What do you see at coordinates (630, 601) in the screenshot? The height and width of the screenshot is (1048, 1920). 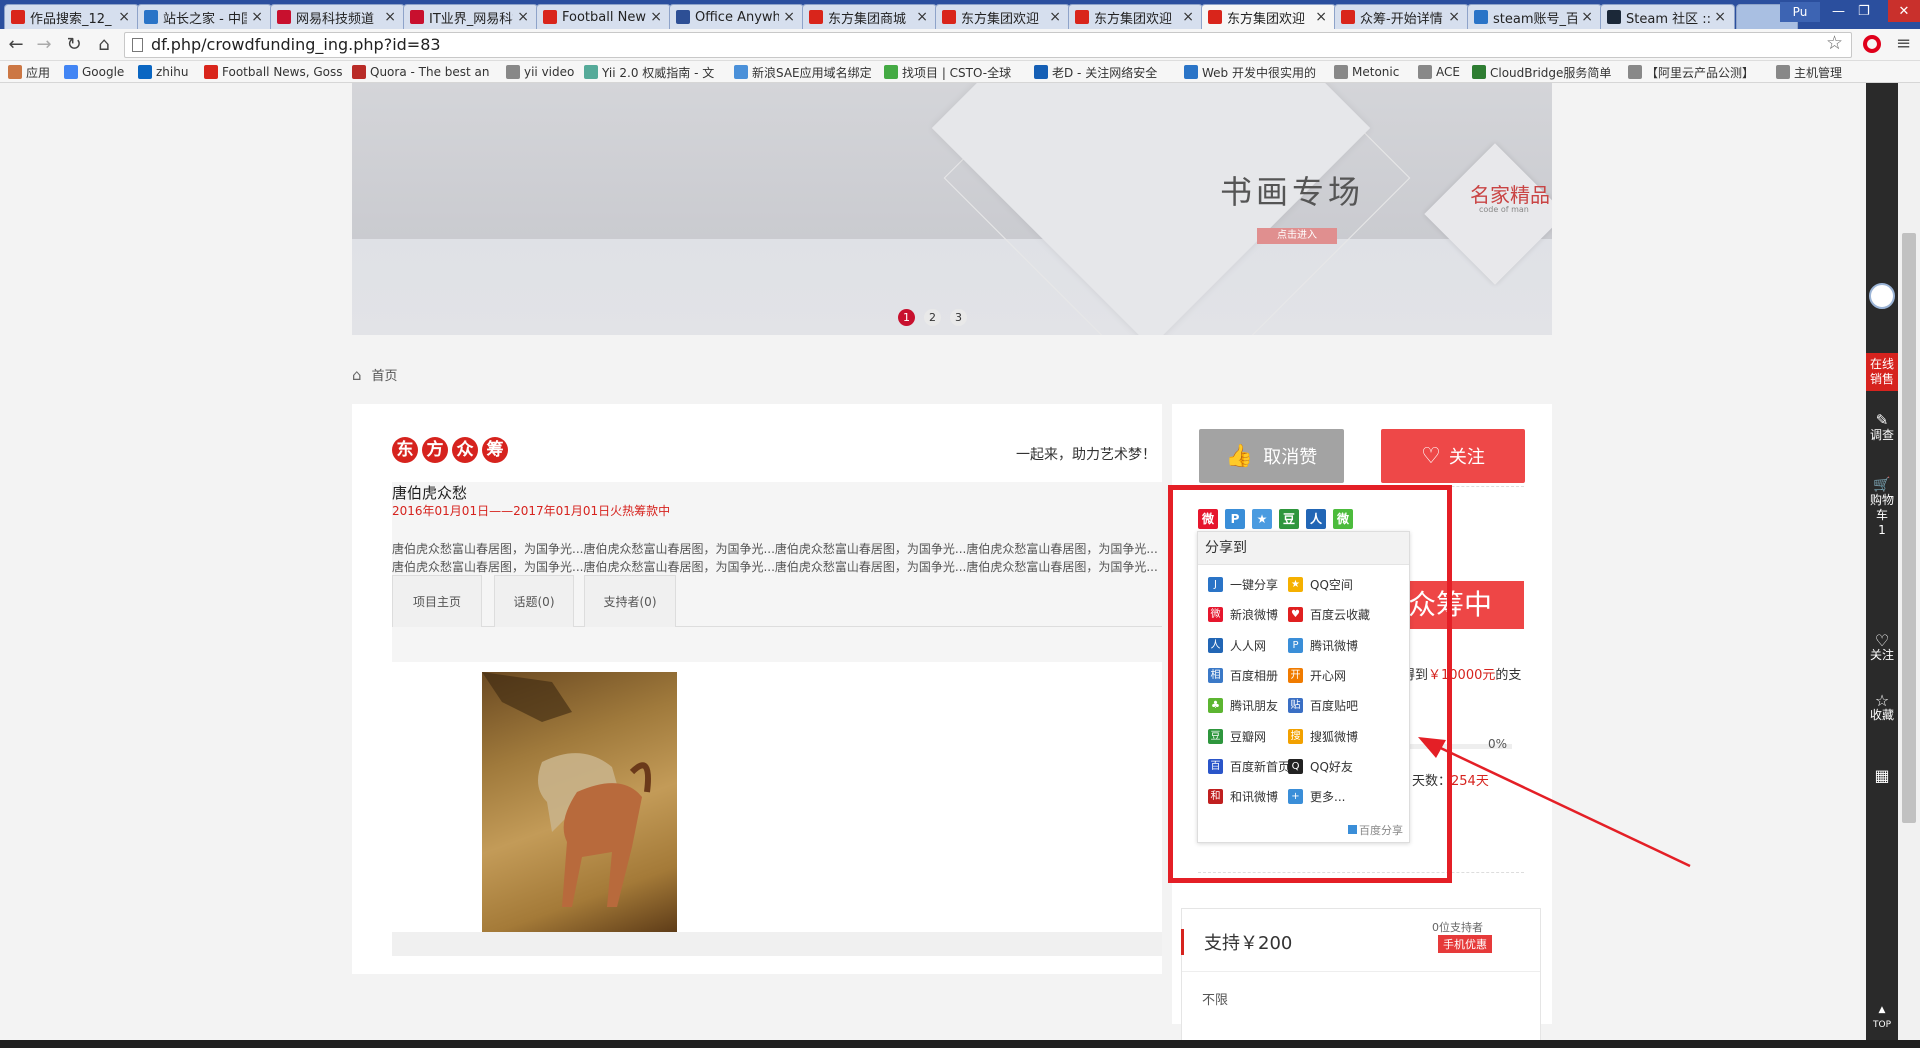 I see `tab-supporters: 支持者(0)` at bounding box center [630, 601].